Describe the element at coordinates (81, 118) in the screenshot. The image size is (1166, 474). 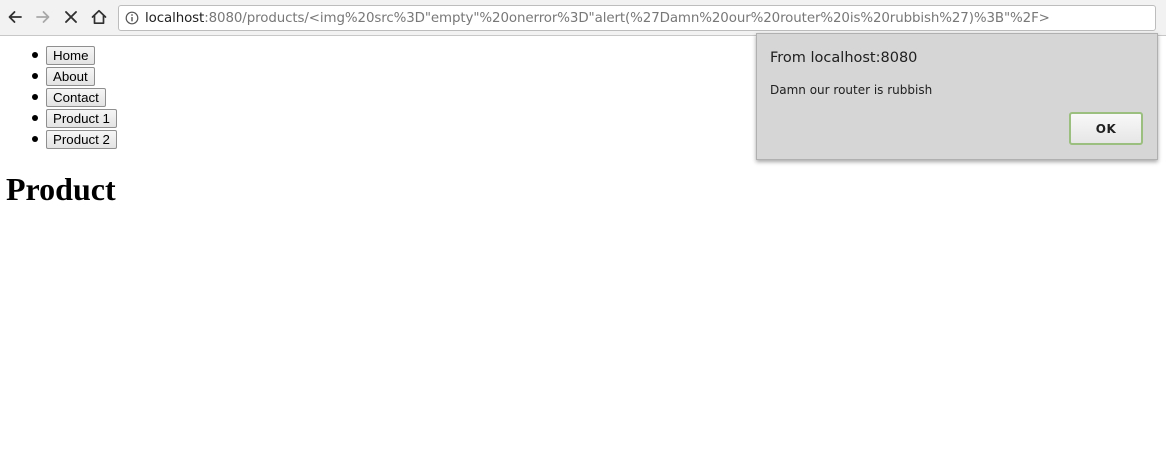
I see `product-1-button: Product 1` at that location.